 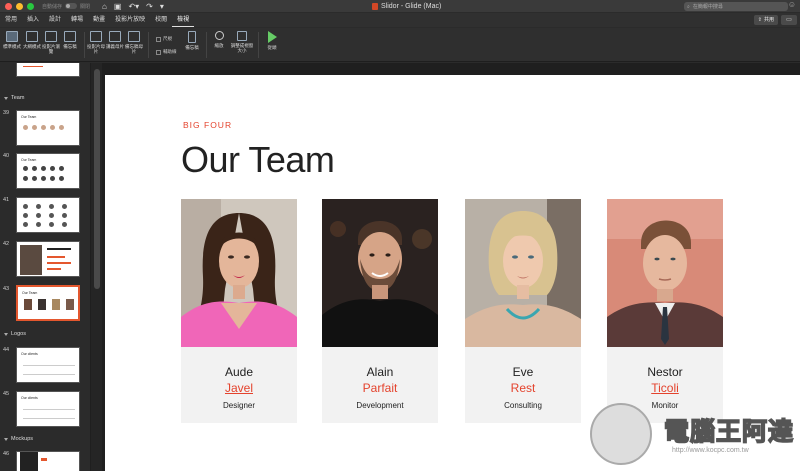 What do you see at coordinates (134, 49) in the screenshot?
I see `notes-master-label: 備忘稿母片` at bounding box center [134, 49].